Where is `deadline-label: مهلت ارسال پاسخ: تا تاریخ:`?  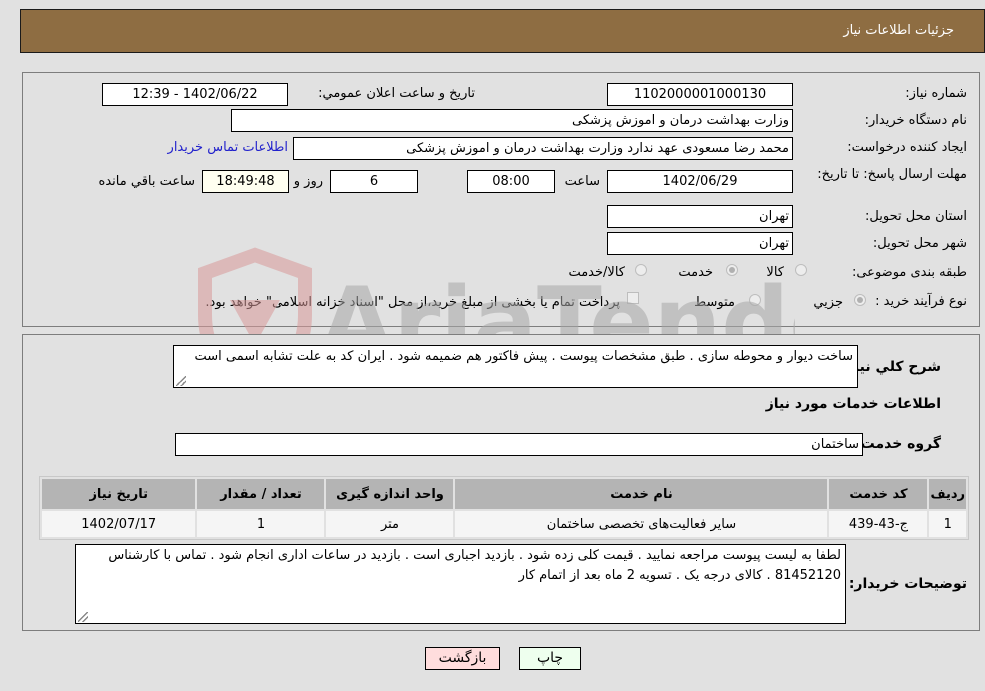 deadline-label: مهلت ارسال پاسخ: تا تاریخ: is located at coordinates (892, 174).